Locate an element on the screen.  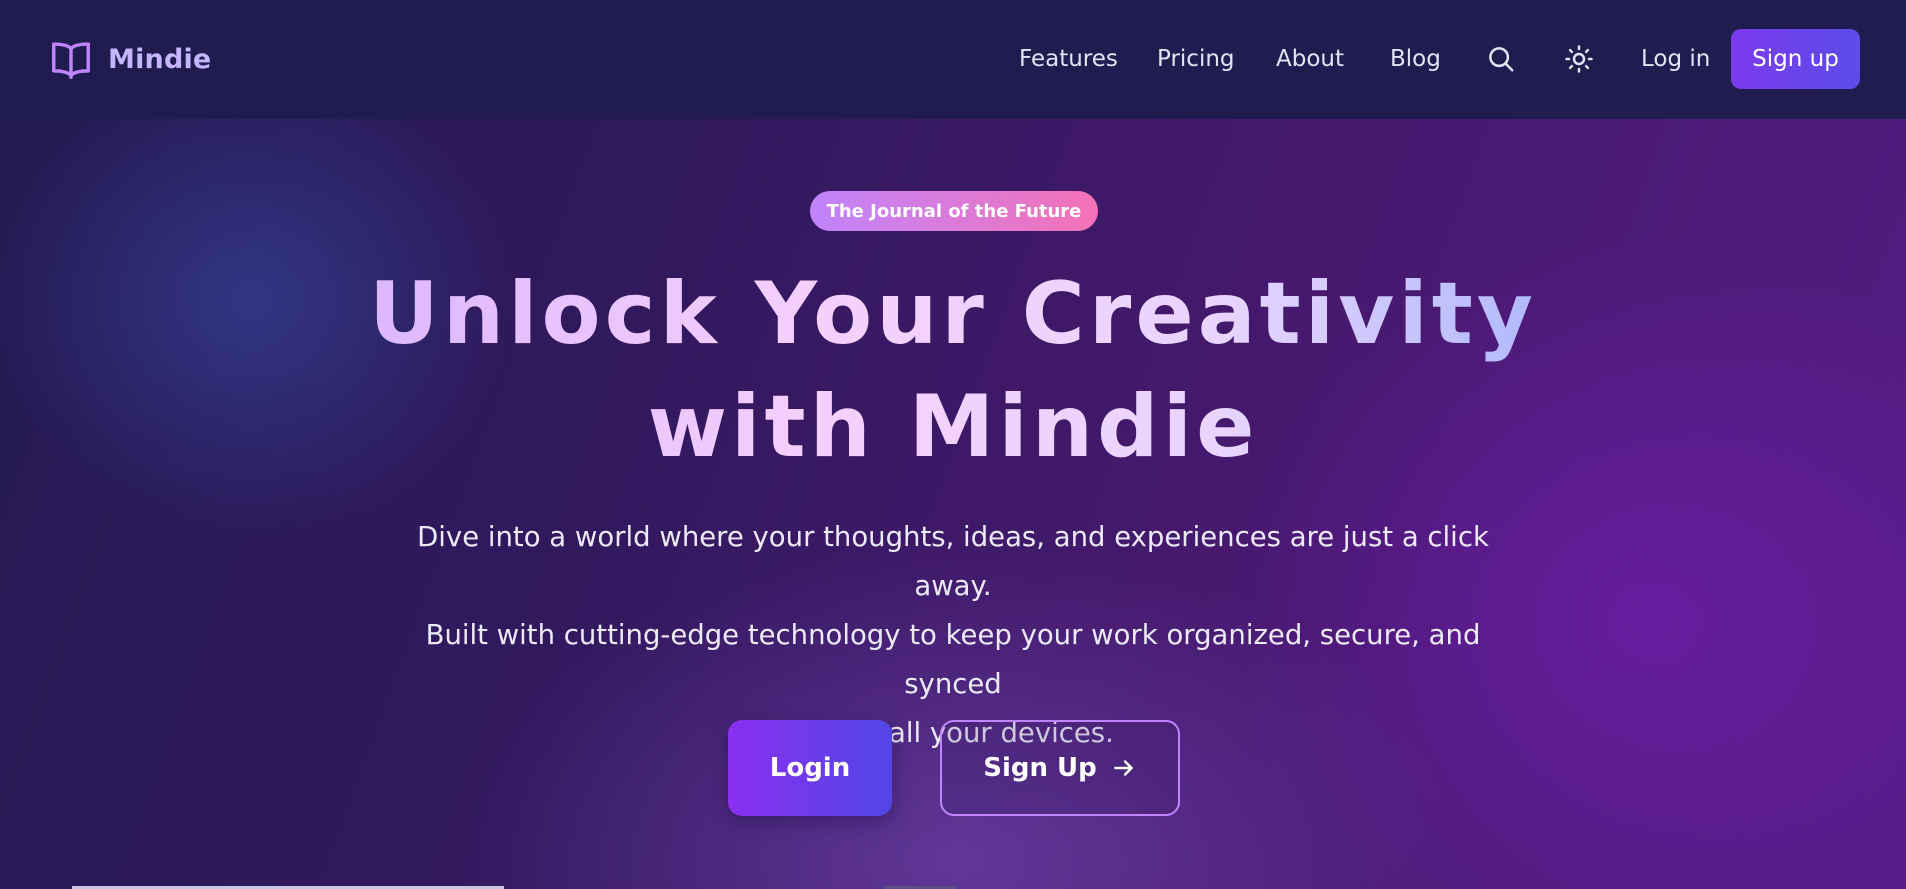
login-link: Log in is located at coordinates (1675, 59).